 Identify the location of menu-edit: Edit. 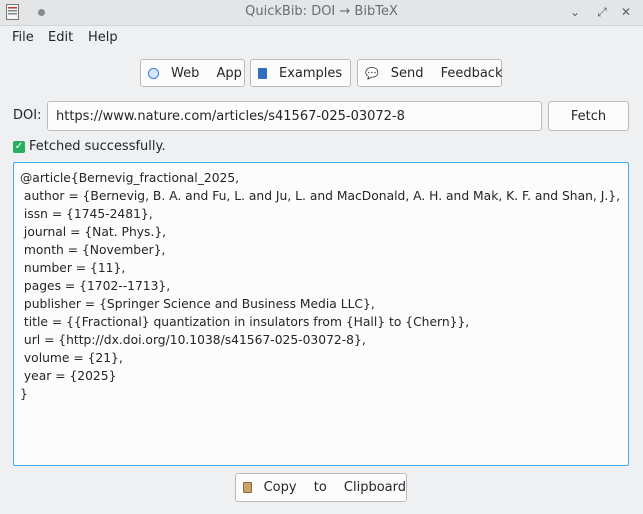
(60, 37).